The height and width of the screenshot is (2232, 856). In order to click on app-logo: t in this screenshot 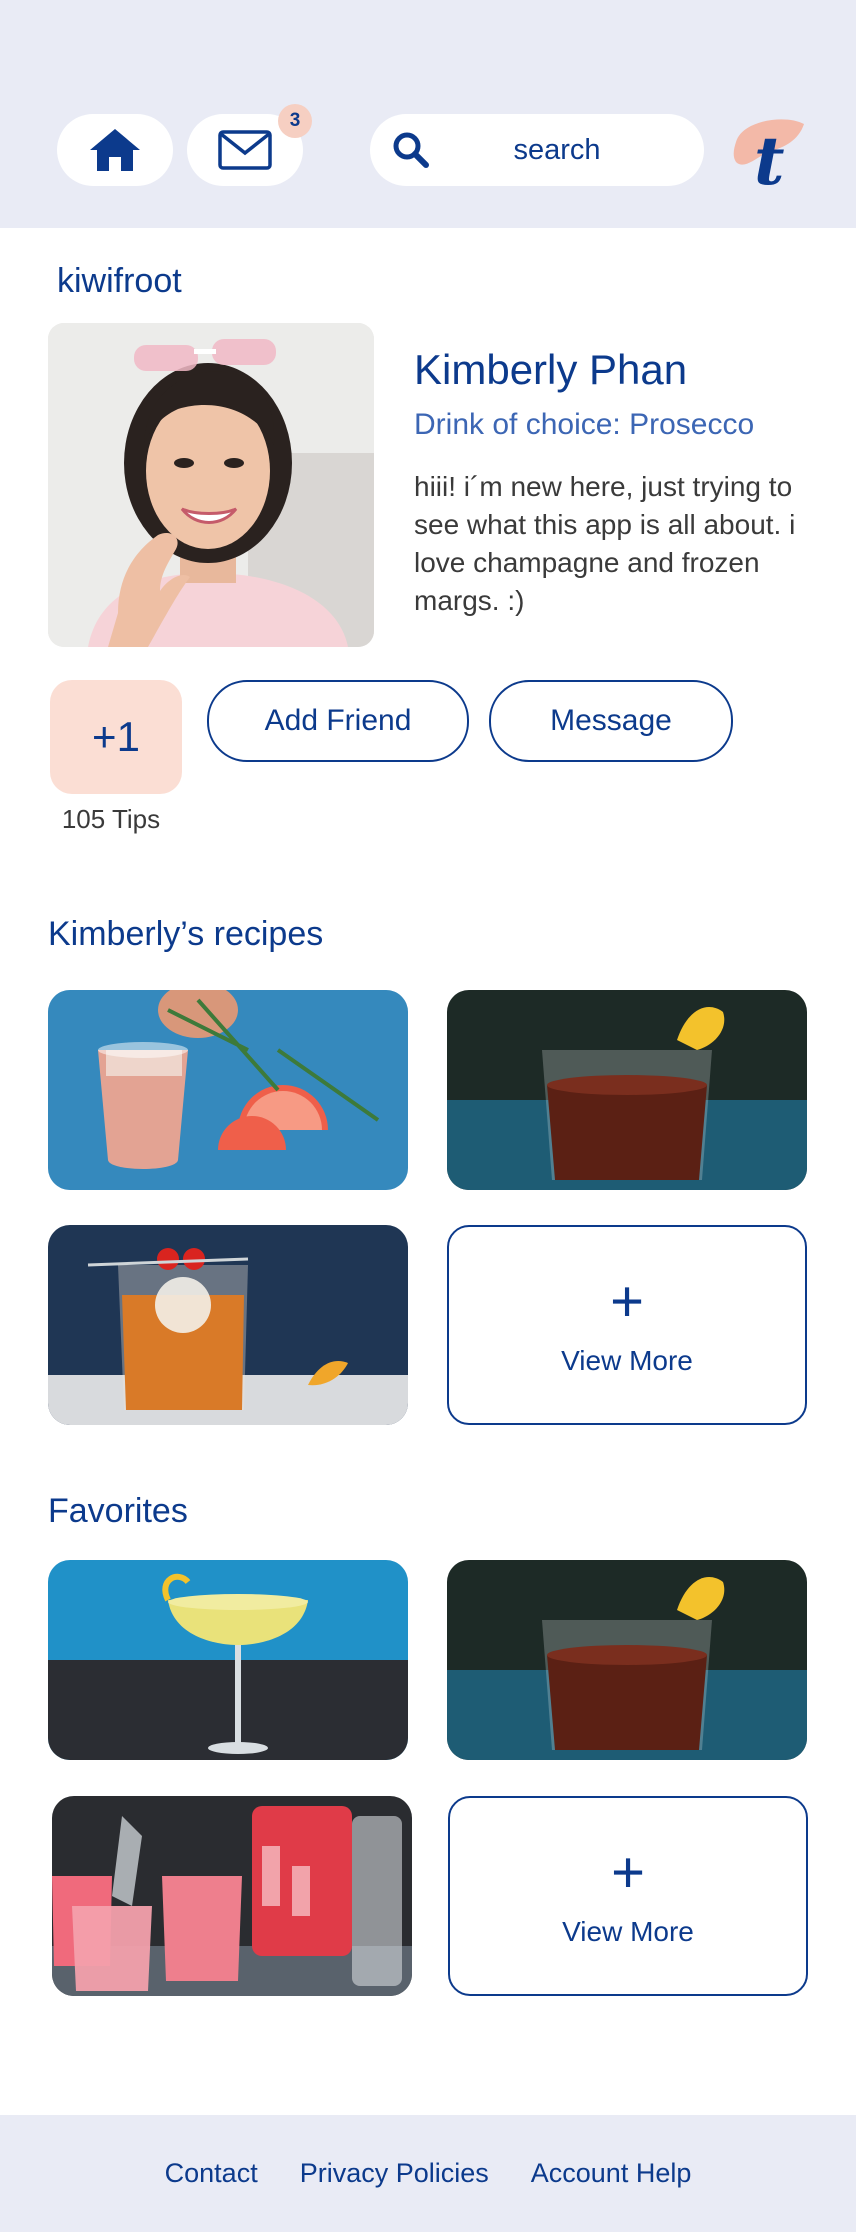, I will do `click(767, 151)`.